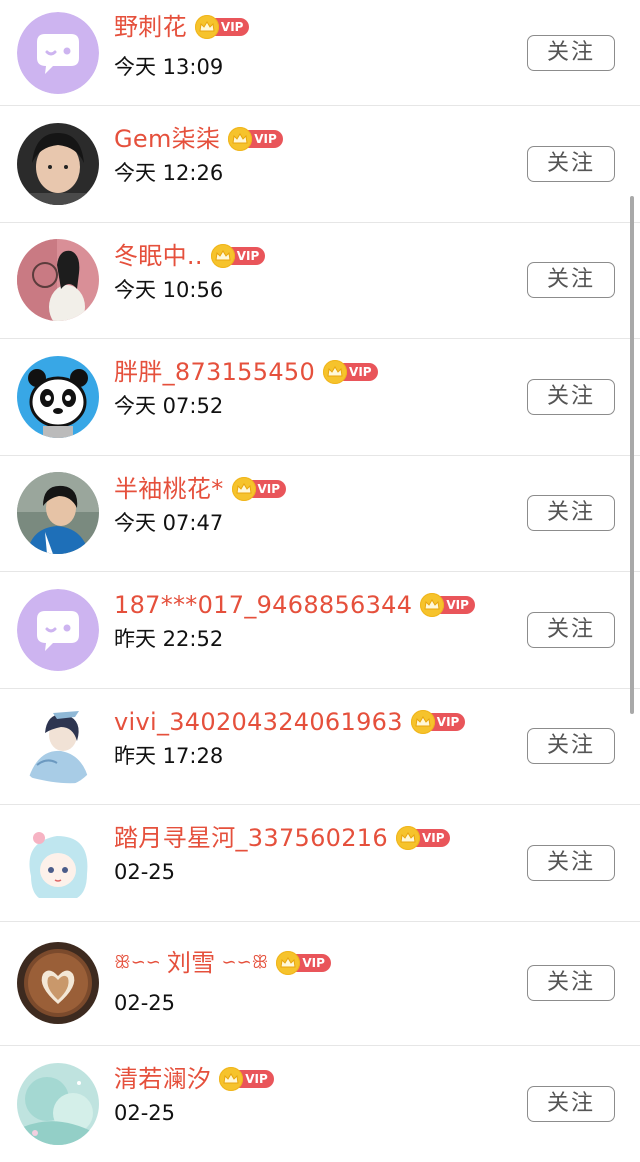 The width and height of the screenshot is (640, 1162). What do you see at coordinates (320, 397) in the screenshot?
I see `list-item: 胖胖_873155450 VIP 今天 07:52 关注` at bounding box center [320, 397].